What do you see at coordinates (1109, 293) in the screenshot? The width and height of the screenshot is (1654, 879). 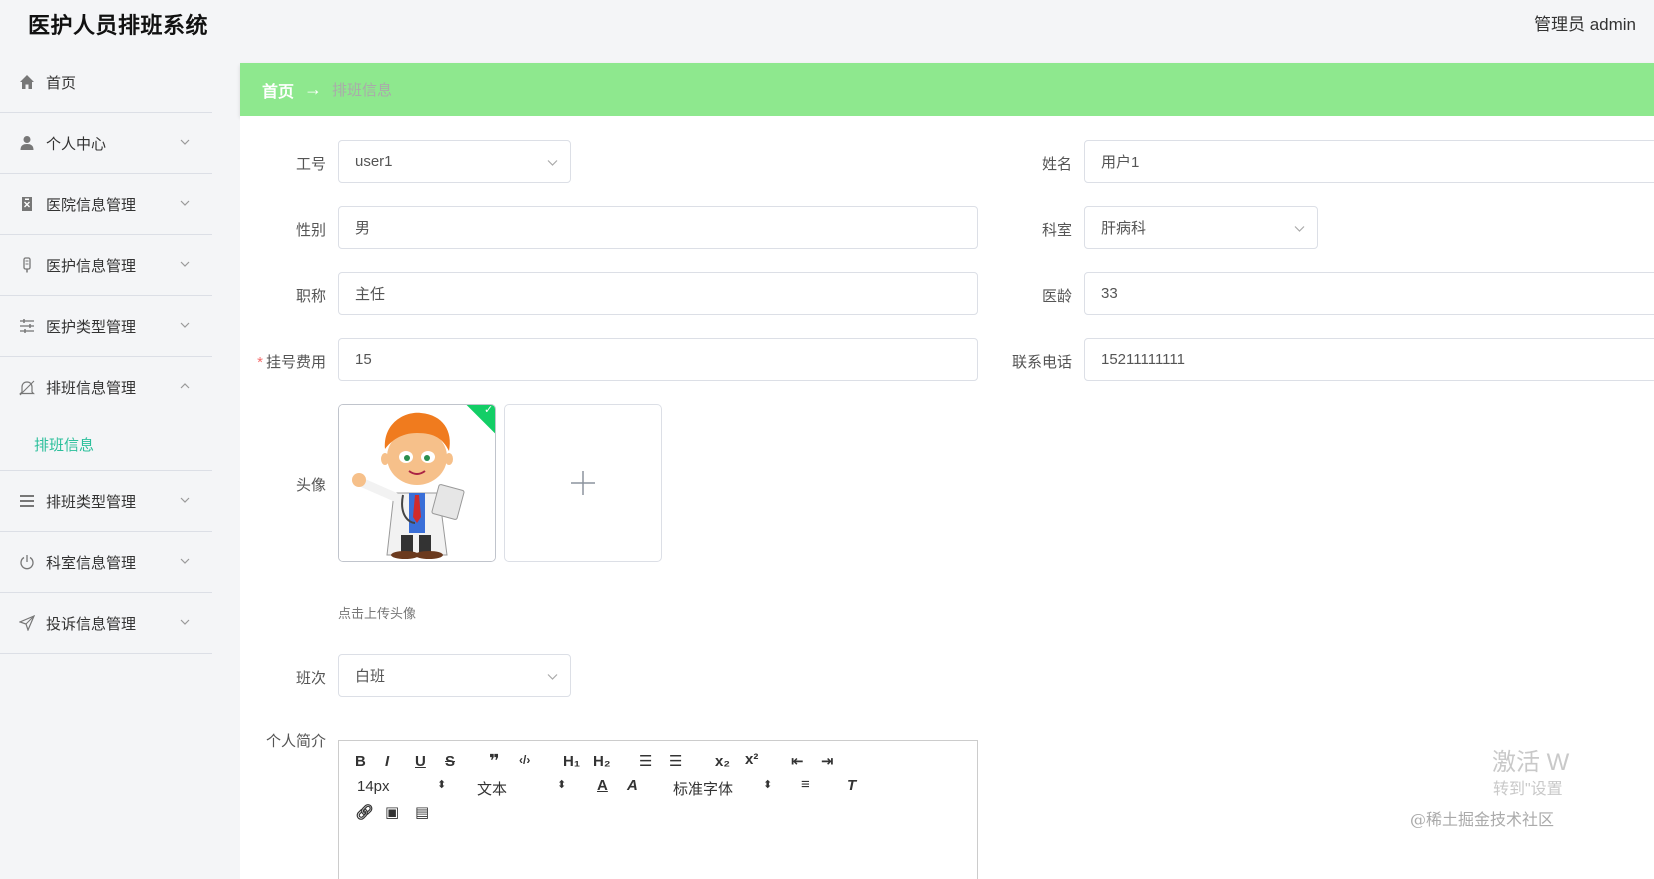 I see `yiling-value: 33` at bounding box center [1109, 293].